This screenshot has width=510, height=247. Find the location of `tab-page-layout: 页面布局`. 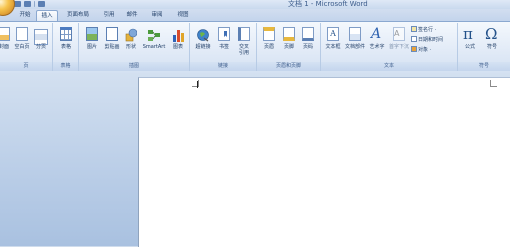

tab-page-layout: 页面布局 is located at coordinates (78, 15).